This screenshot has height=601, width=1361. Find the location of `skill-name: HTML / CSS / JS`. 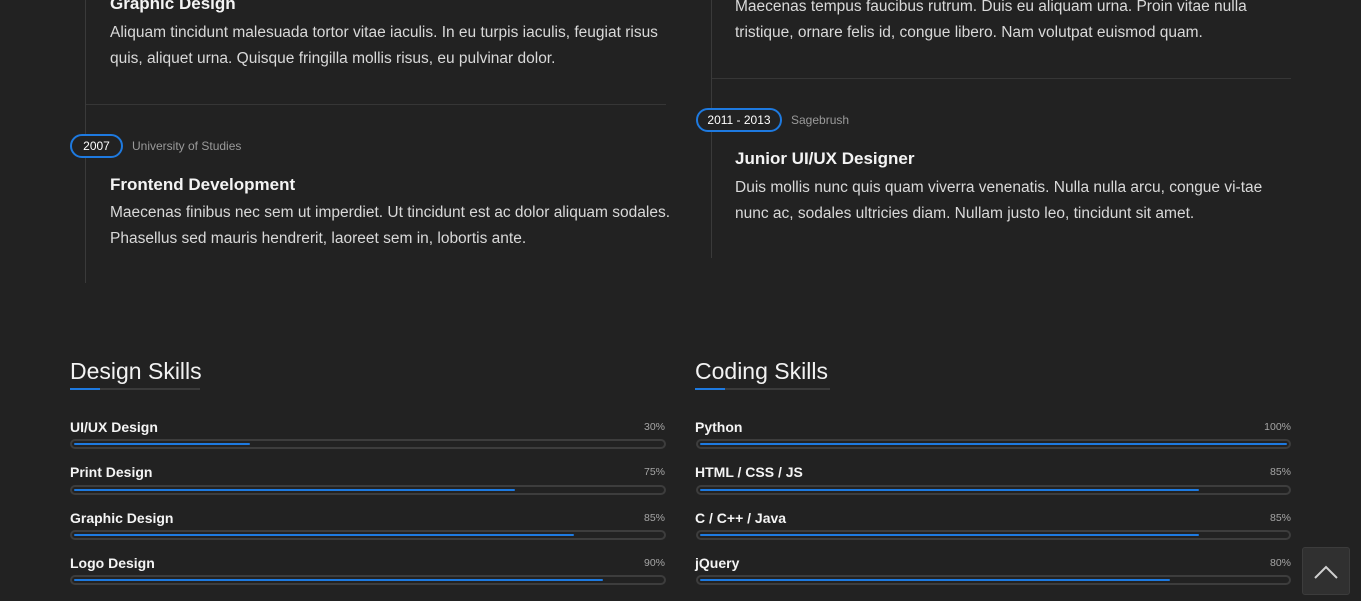

skill-name: HTML / CSS / JS is located at coordinates (749, 472).